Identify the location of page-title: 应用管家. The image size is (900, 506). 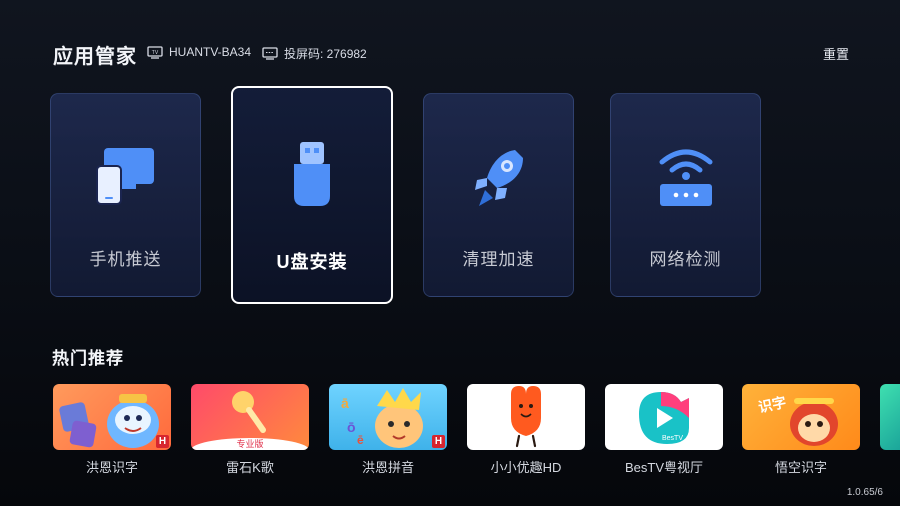
(95, 57).